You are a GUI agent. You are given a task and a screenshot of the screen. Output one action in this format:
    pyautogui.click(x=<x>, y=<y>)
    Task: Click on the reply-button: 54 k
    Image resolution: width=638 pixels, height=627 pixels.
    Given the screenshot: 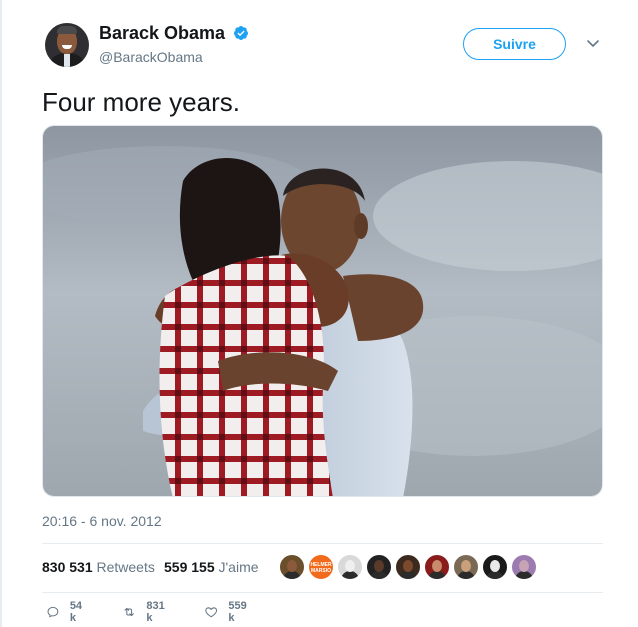 What is the action you would take?
    pyautogui.click(x=66, y=612)
    